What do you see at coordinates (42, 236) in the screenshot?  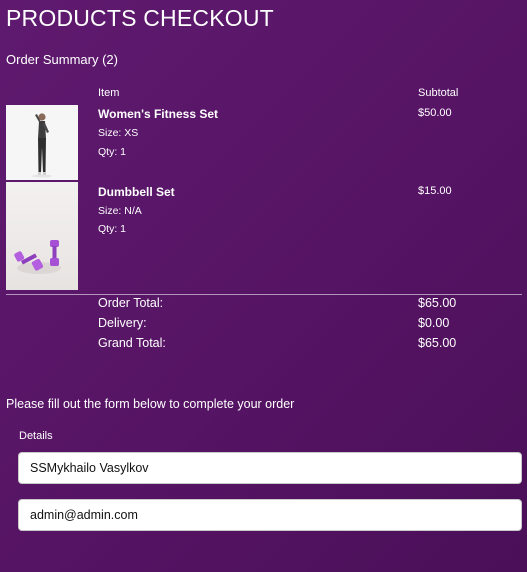 I see `dumbbell-photo` at bounding box center [42, 236].